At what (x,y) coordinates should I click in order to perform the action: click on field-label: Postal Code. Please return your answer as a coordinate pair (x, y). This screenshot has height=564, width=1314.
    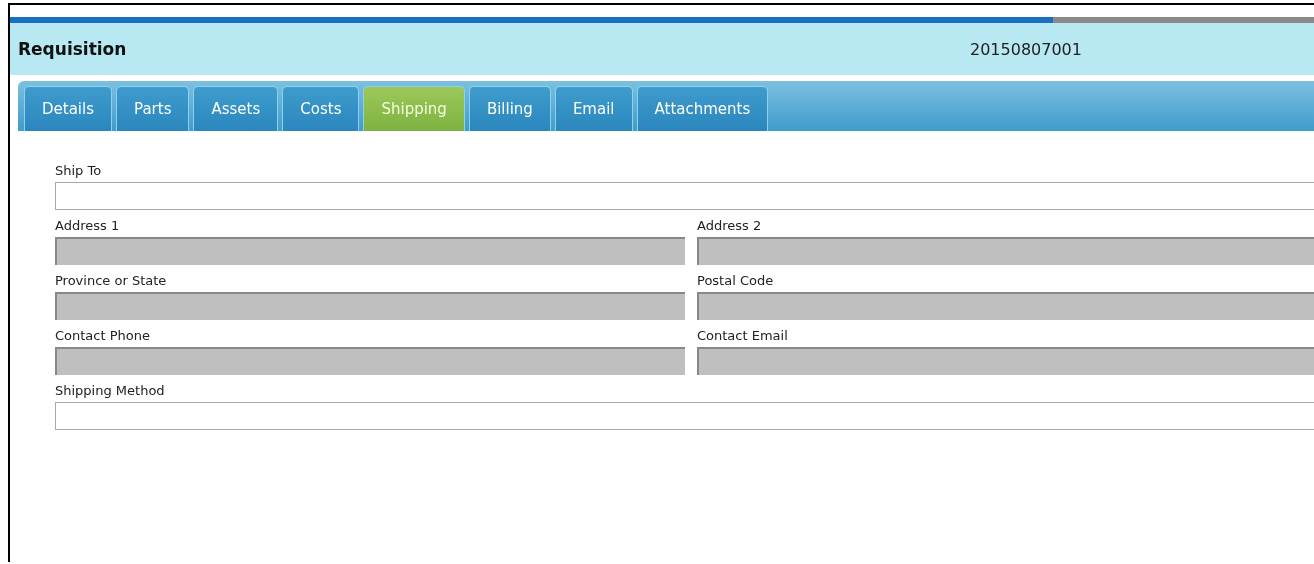
    Looking at the image, I should click on (736, 280).